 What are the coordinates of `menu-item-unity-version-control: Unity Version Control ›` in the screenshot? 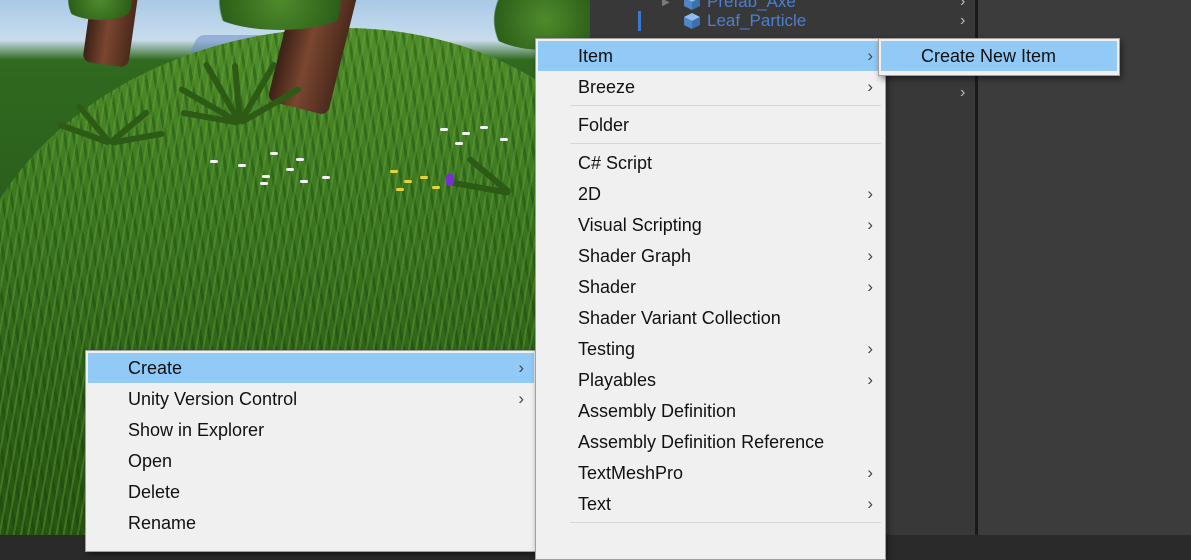 It's located at (311, 399).